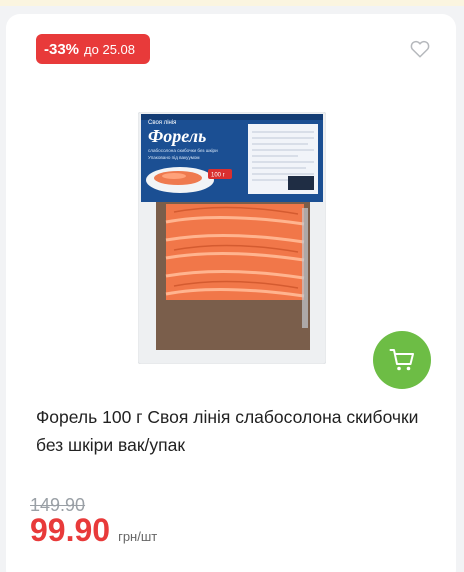  I want to click on add-to-cart-button, so click(402, 360).